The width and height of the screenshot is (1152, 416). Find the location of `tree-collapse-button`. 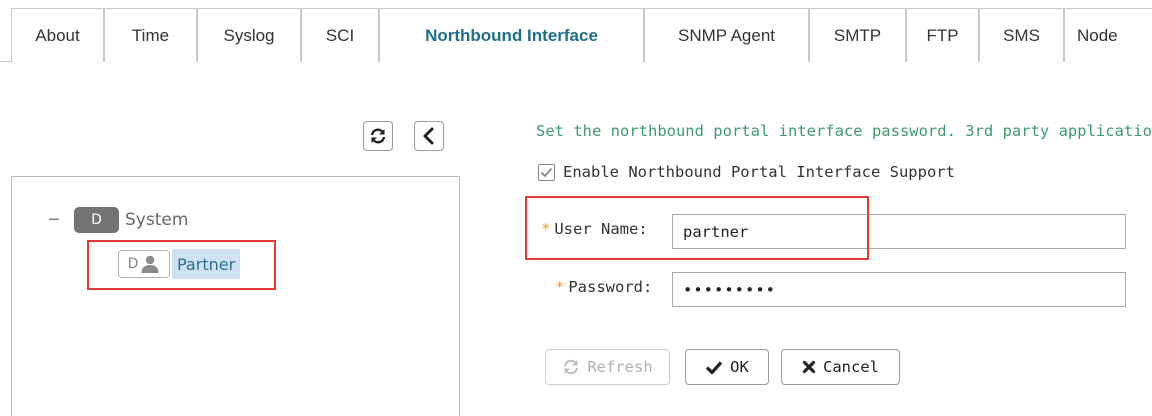

tree-collapse-button is located at coordinates (429, 136).